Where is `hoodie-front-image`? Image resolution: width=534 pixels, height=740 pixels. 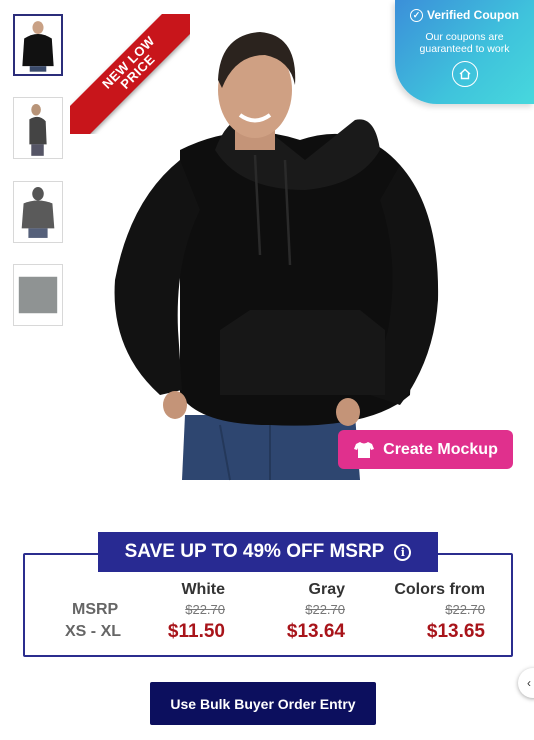
hoodie-front-image is located at coordinates (38, 45).